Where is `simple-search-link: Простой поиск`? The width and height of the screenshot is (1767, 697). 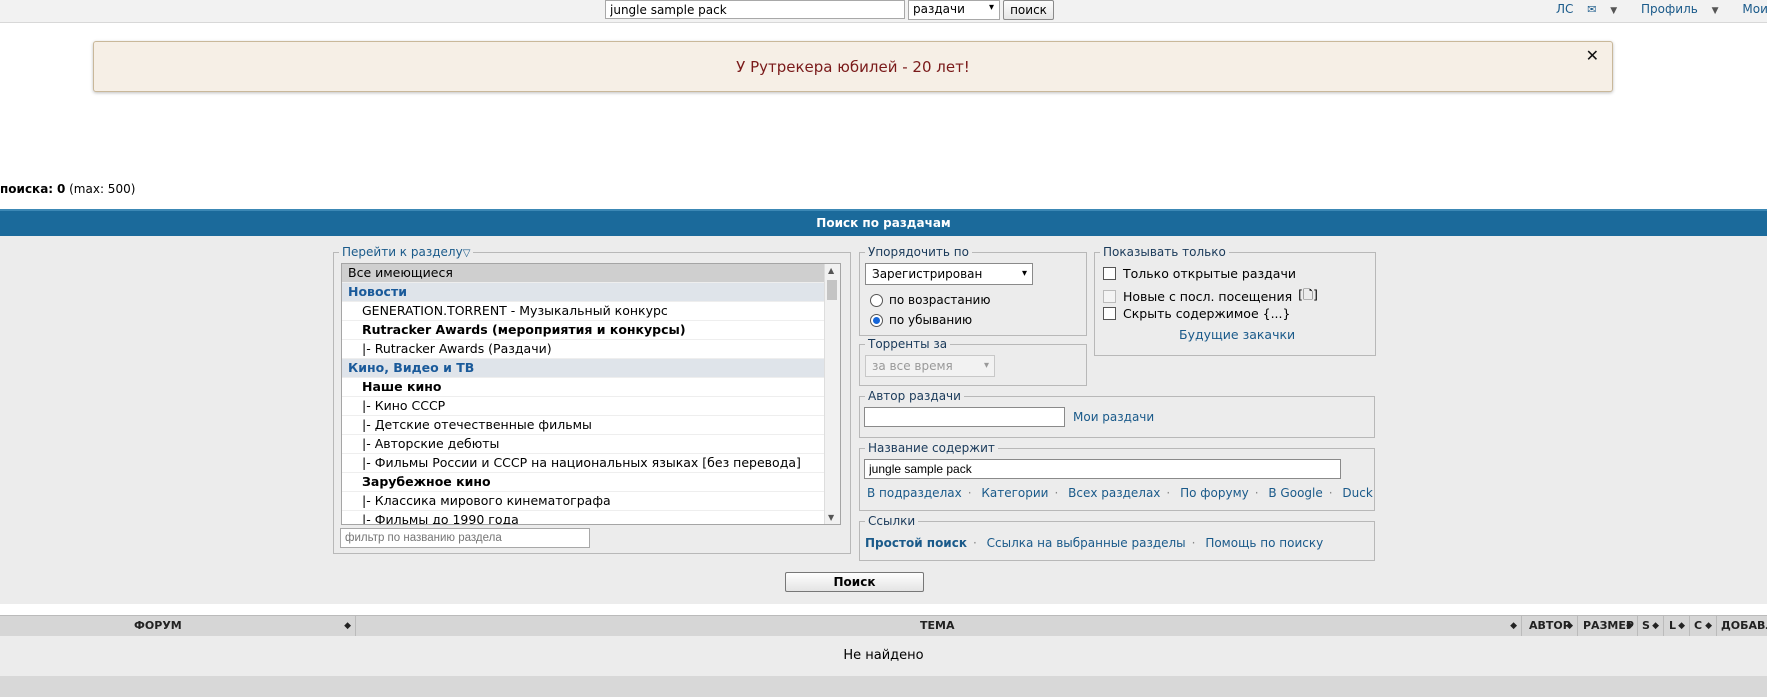 simple-search-link: Простой поиск is located at coordinates (916, 543).